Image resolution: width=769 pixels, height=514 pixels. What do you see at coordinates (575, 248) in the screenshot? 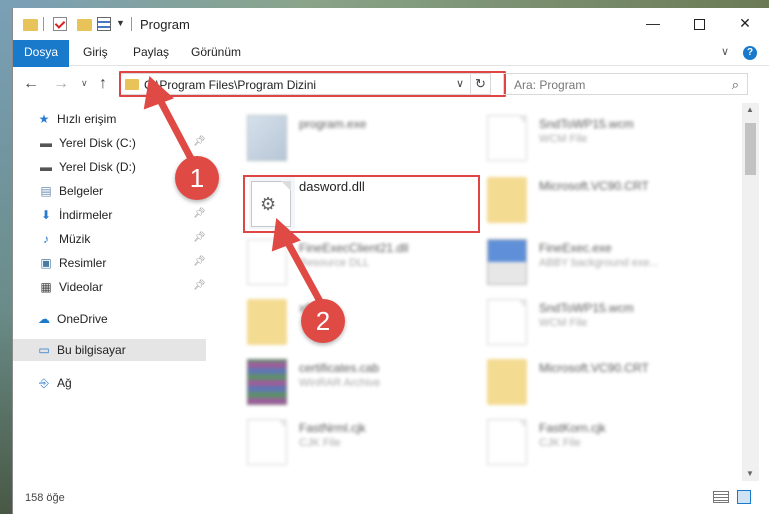
I see `file-name: FineExec.exe` at bounding box center [575, 248].